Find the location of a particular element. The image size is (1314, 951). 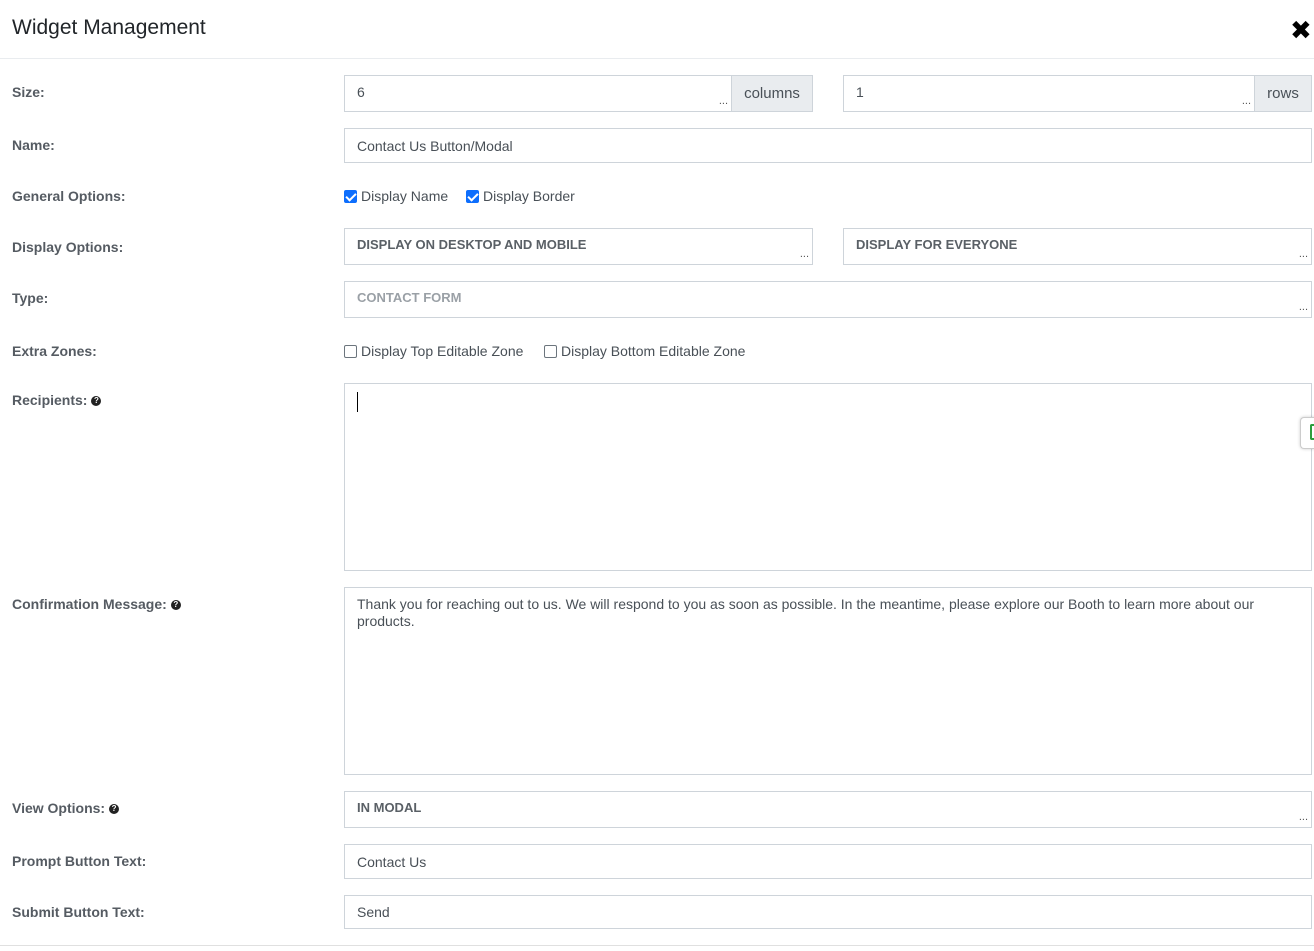

submit-button-text-input: Send is located at coordinates (828, 912).